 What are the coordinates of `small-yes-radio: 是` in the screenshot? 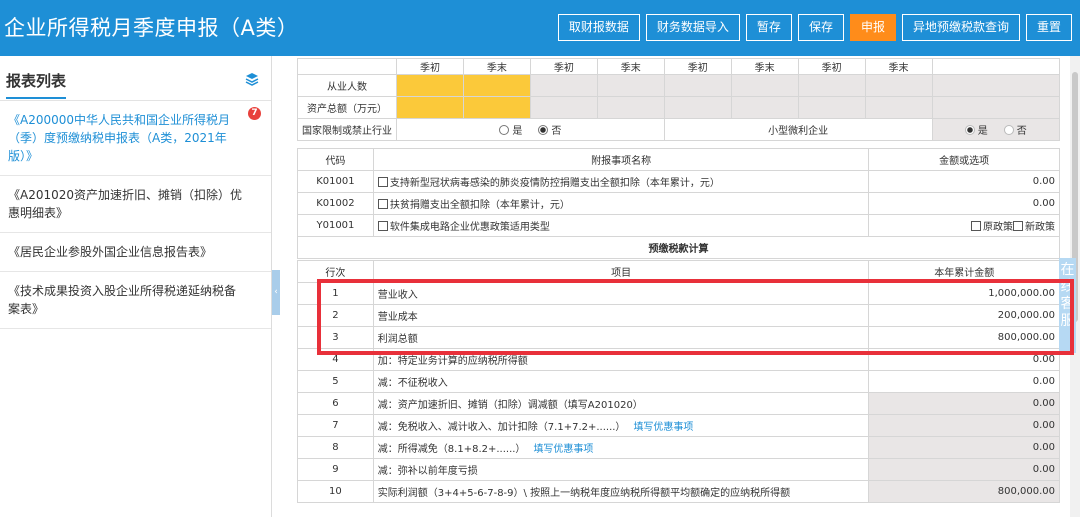 It's located at (976, 131).